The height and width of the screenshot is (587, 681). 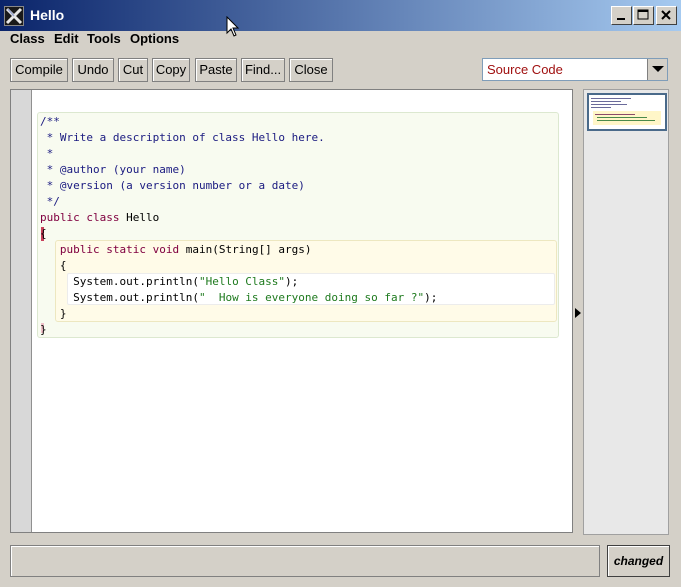 I want to click on menu-bar: Class Edit Tools Options, so click(x=340, y=40).